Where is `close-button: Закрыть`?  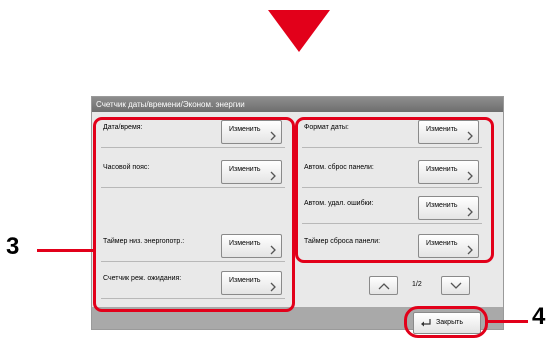 close-button: Закрыть is located at coordinates (447, 323).